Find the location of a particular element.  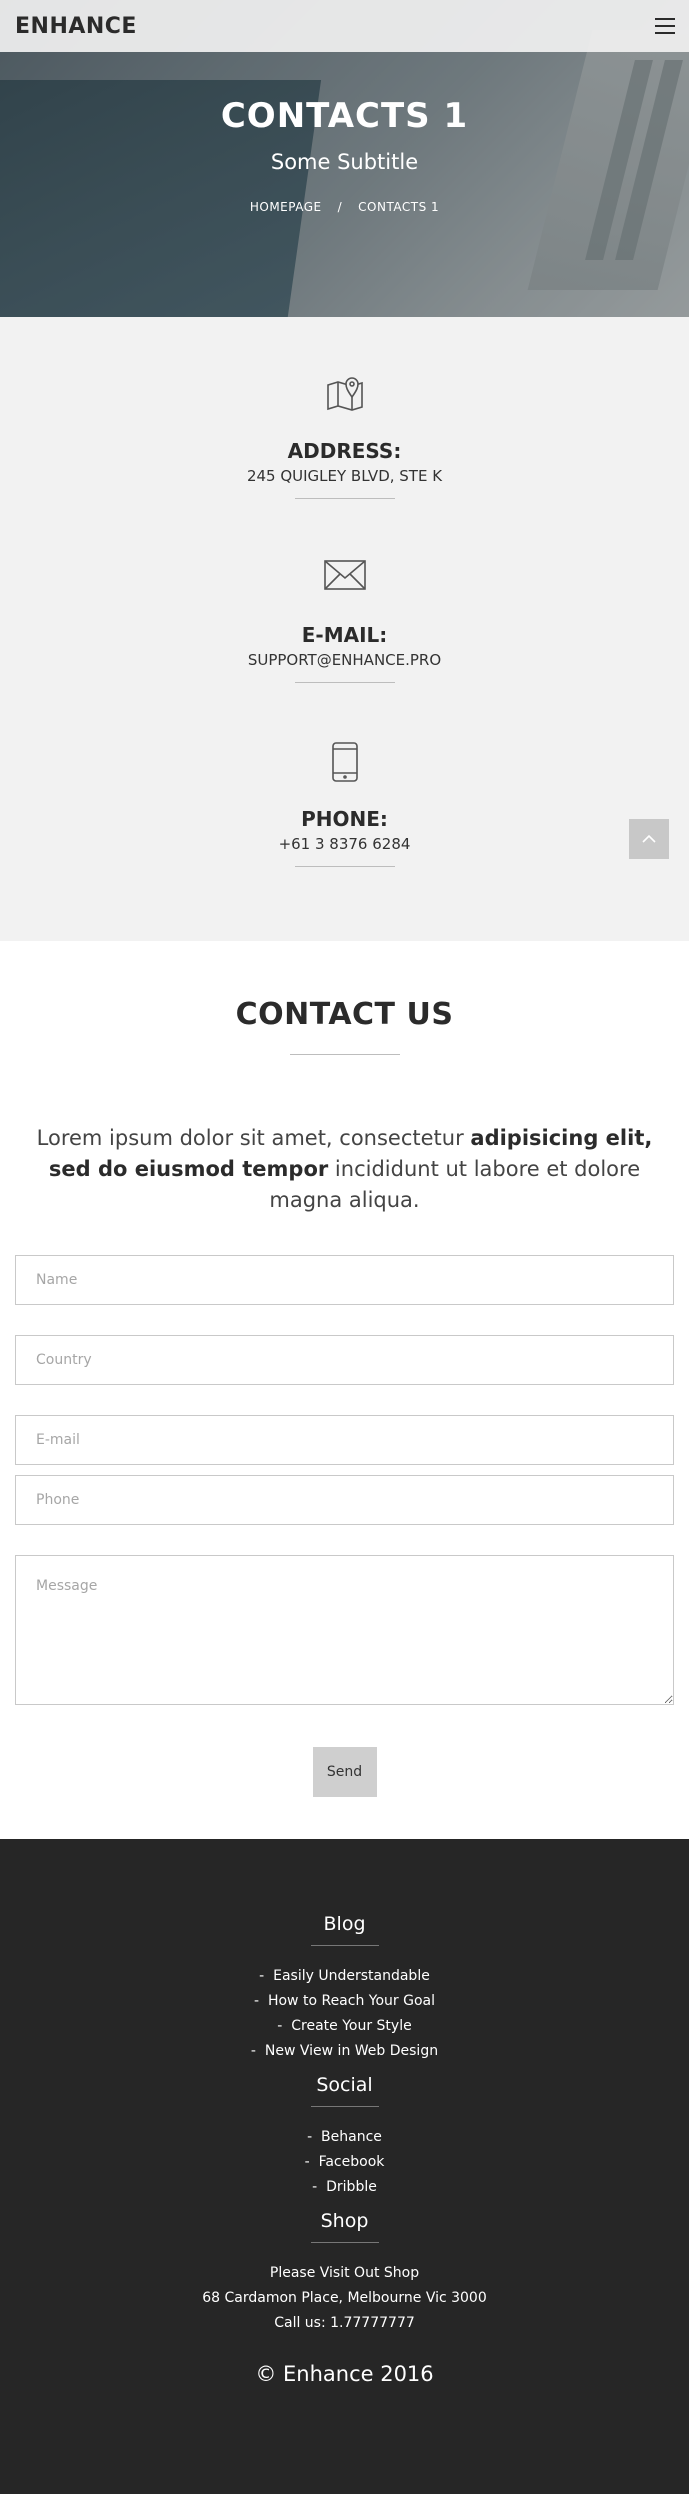

footer-blog-item: - Create Your Style is located at coordinates (344, 2026).